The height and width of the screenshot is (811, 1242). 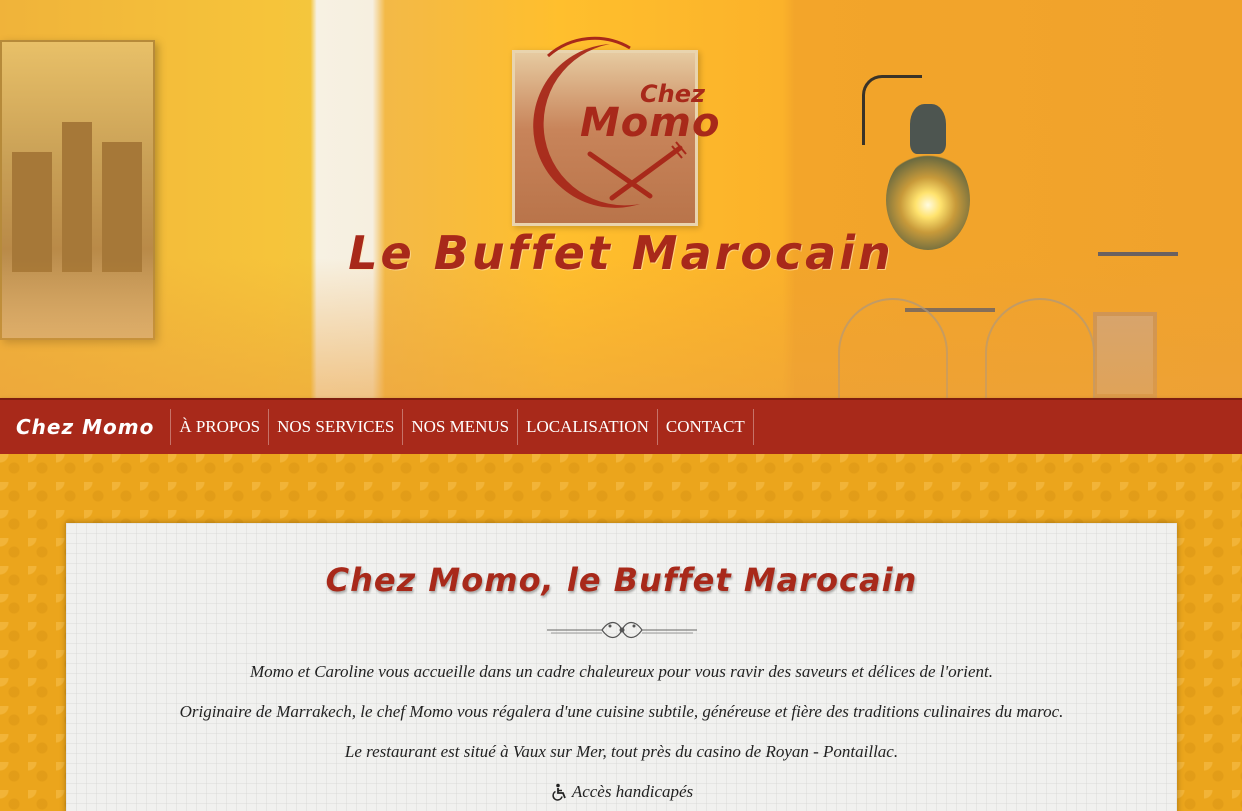 I want to click on ornament-divider-icon, so click(x=621, y=630).